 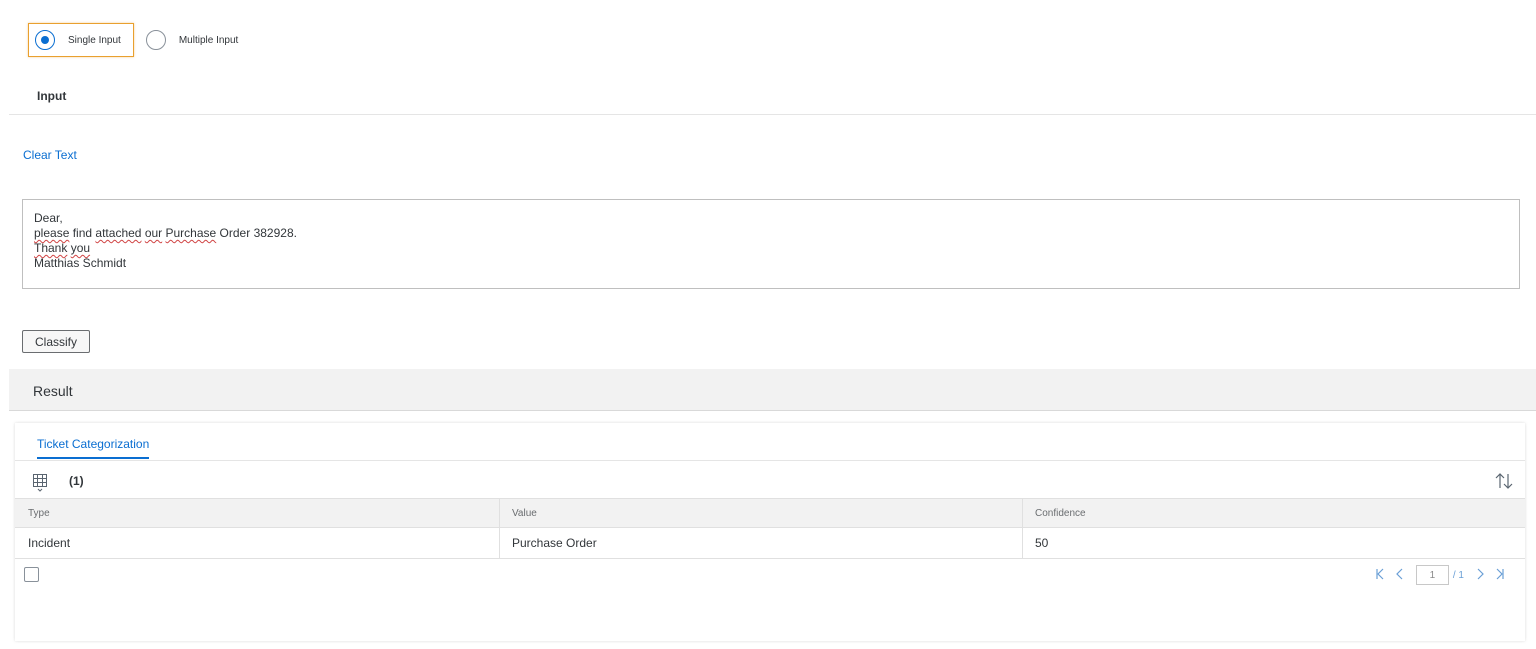 I want to click on result-section-title: Result, so click(x=53, y=391).